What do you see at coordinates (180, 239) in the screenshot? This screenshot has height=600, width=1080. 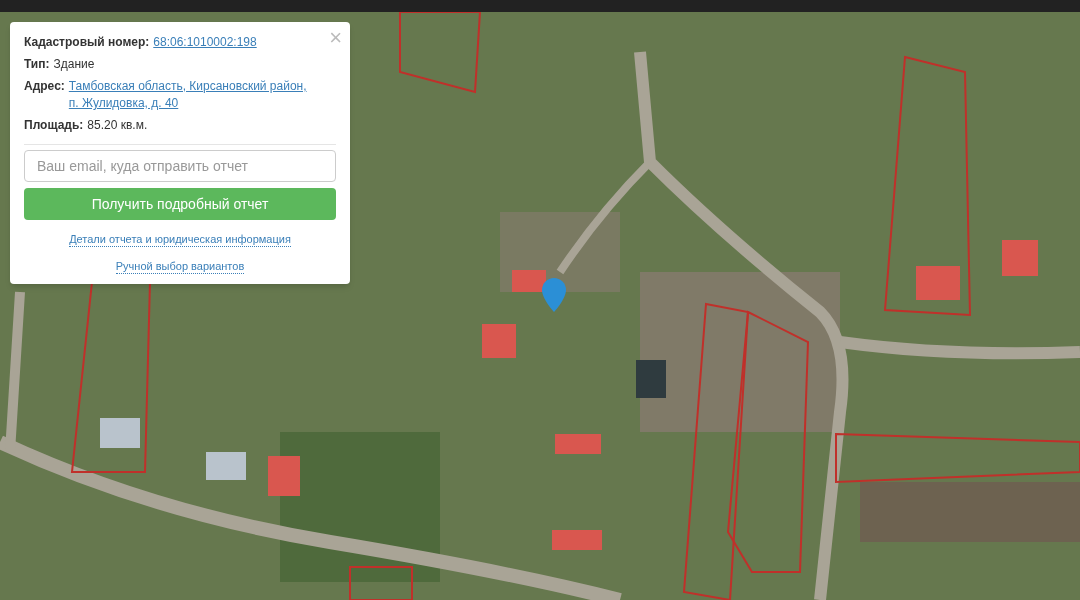 I see `text-link: Детали отчета и юридическая информация` at bounding box center [180, 239].